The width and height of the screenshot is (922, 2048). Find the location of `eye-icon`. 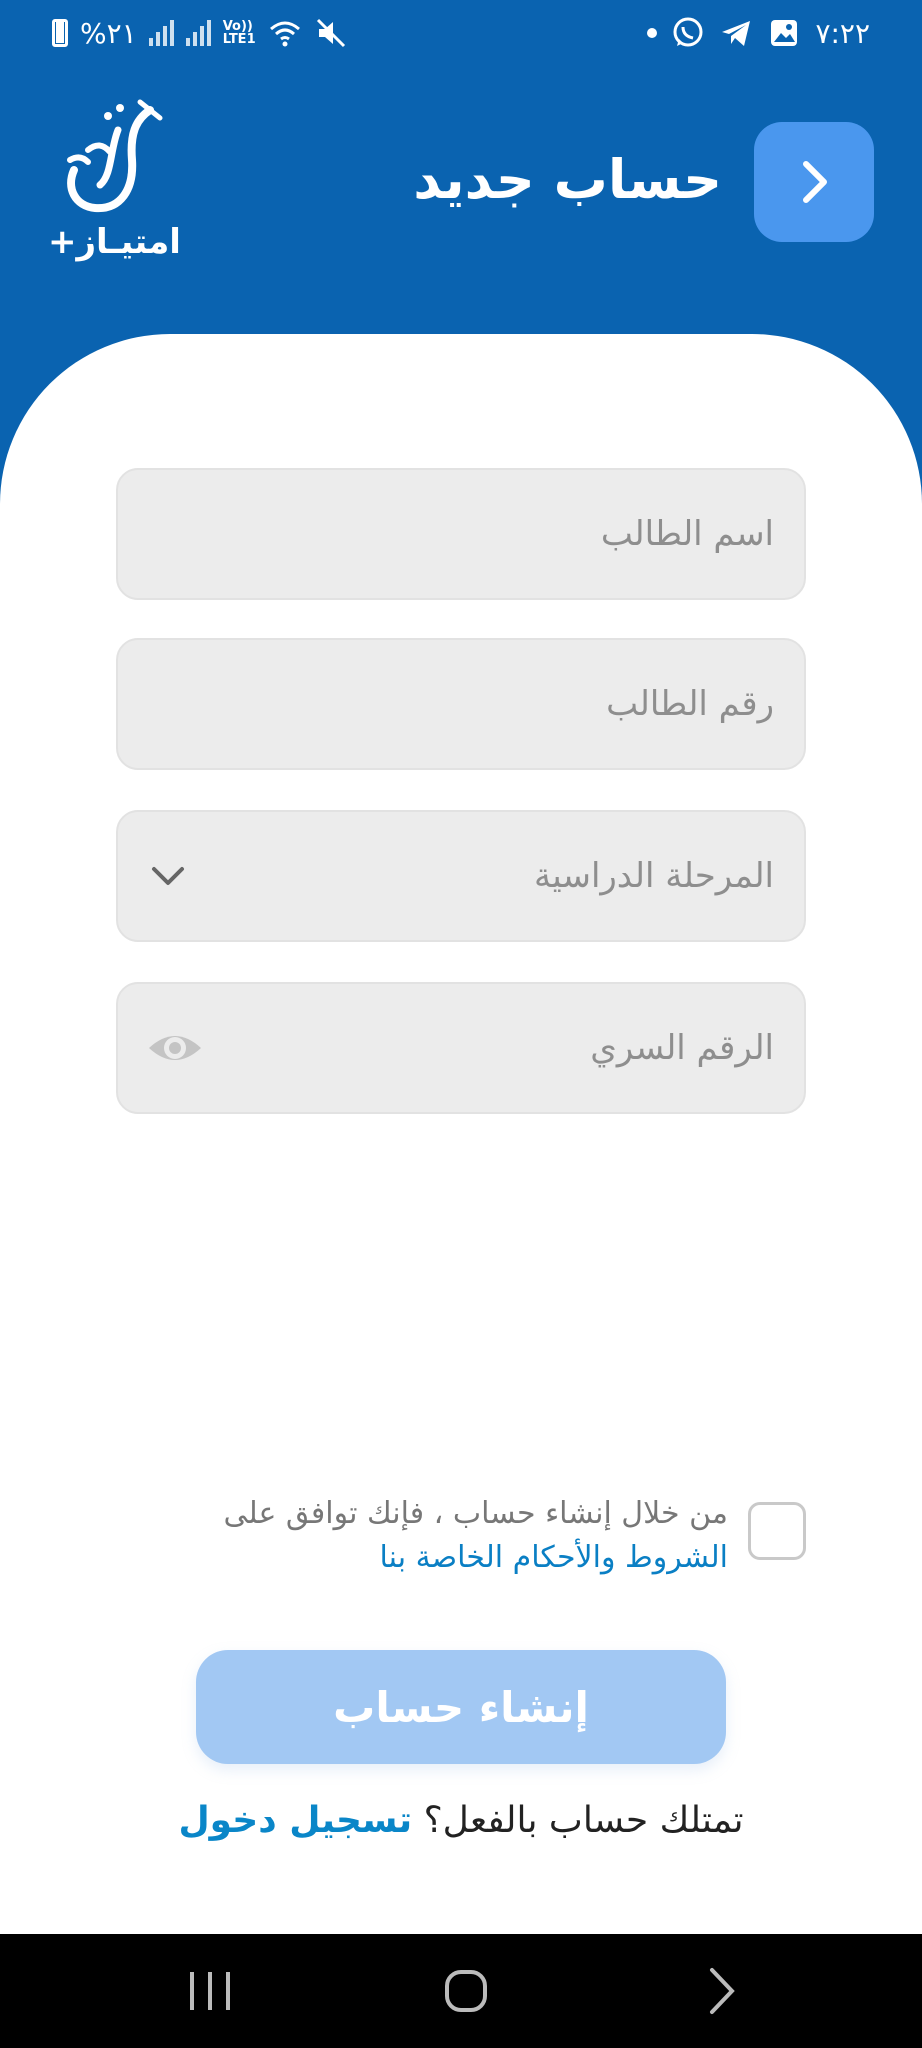

eye-icon is located at coordinates (175, 1048).